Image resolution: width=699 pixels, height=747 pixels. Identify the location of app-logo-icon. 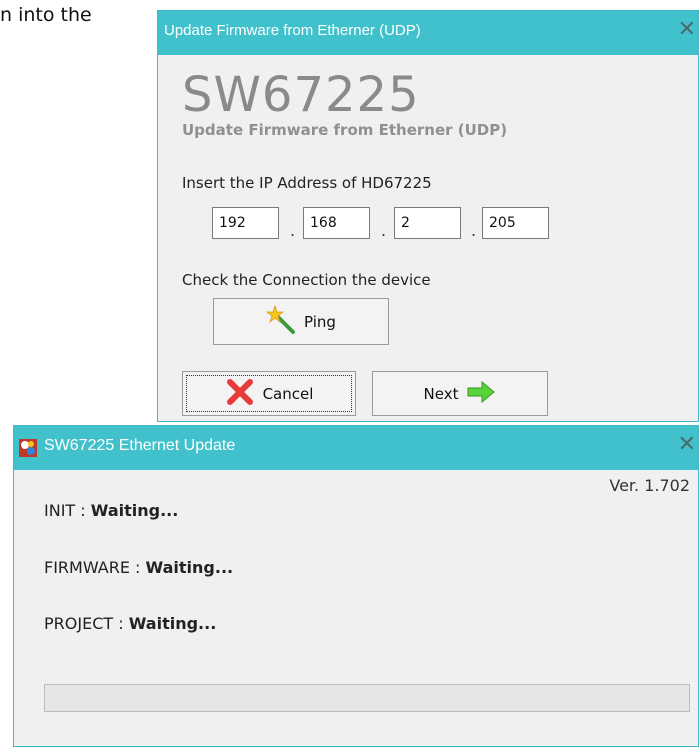
(28, 448).